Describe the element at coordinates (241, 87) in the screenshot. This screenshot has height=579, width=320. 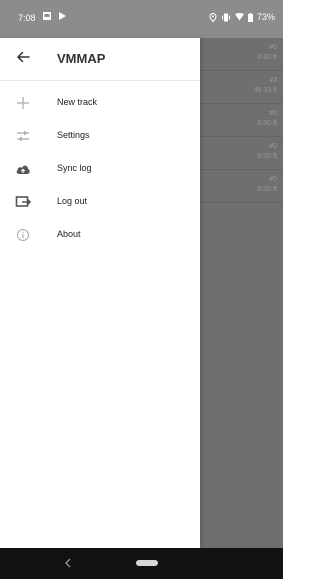
I see `track-row: #3 46.33 ft` at that location.